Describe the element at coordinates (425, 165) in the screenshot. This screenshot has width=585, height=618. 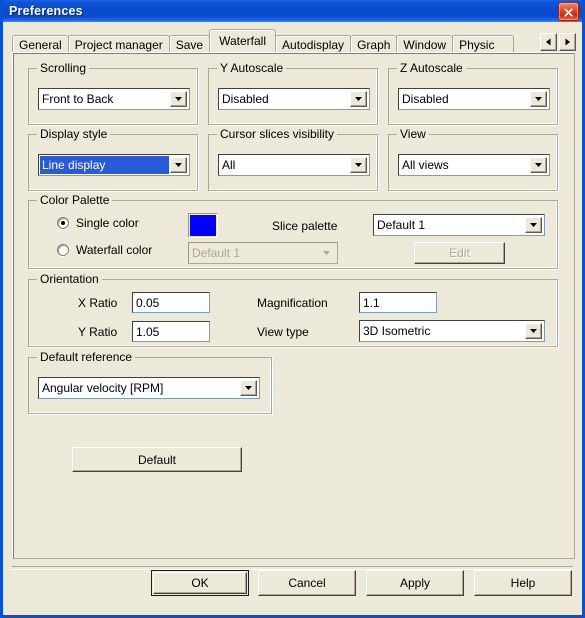
I see `view-combo-value: All views` at that location.